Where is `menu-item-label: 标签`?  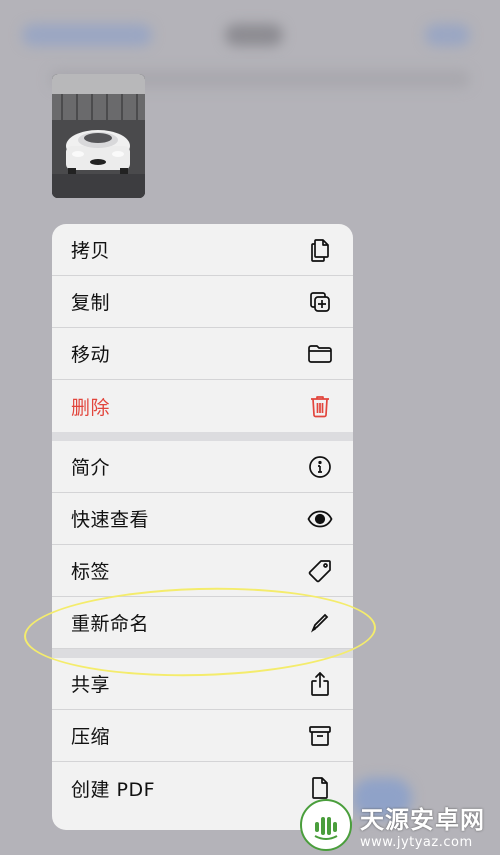
menu-item-label: 标签 is located at coordinates (91, 572).